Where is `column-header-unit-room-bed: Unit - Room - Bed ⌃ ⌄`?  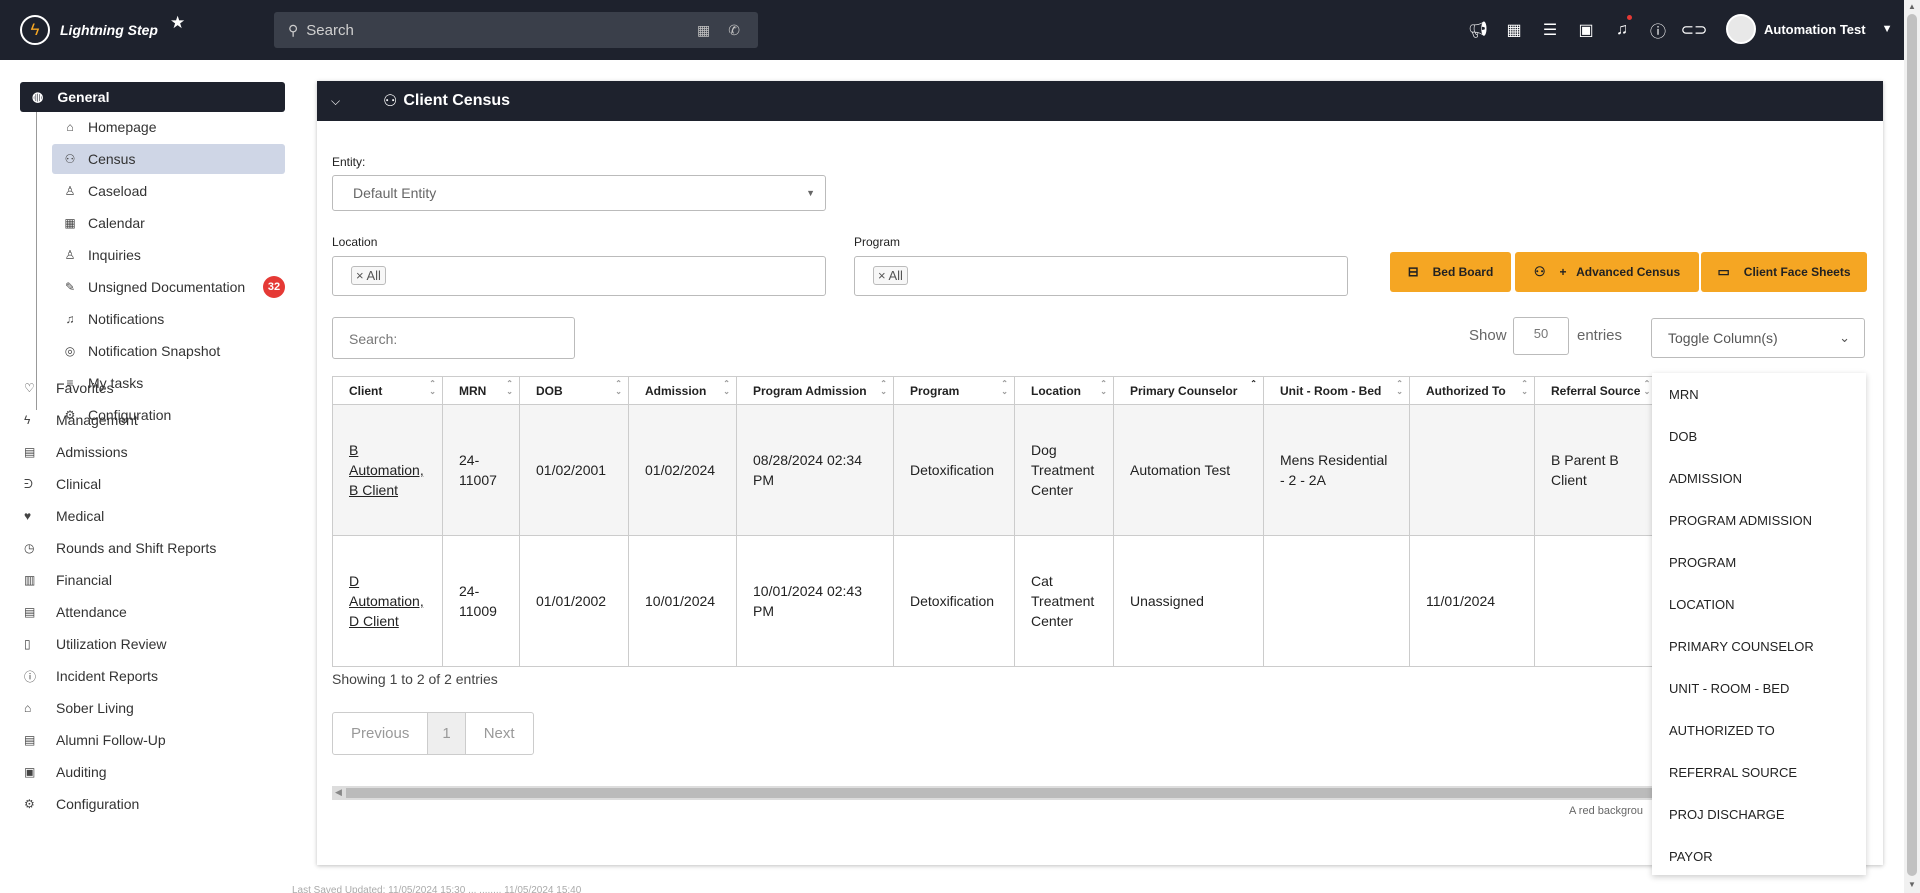 column-header-unit-room-bed: Unit - Room - Bed ⌃ ⌄ is located at coordinates (1336, 390).